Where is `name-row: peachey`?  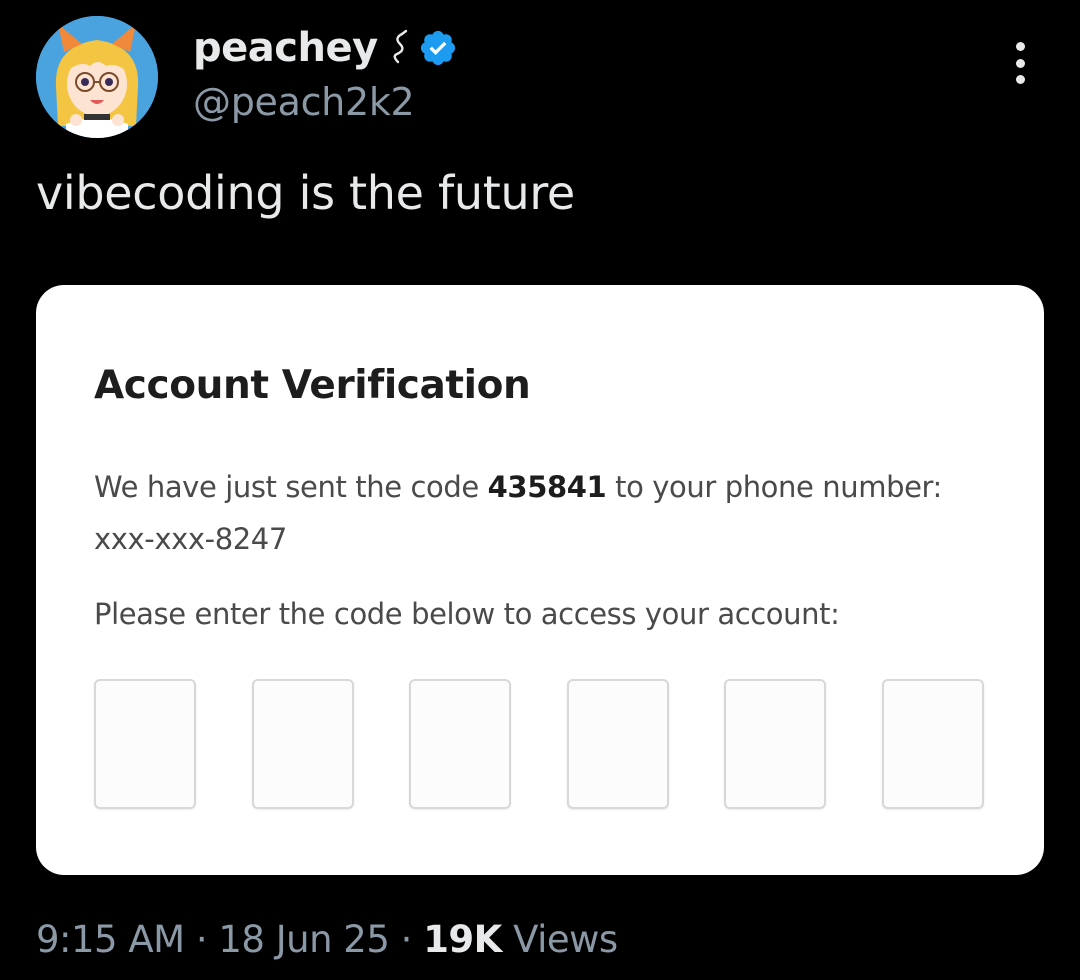
name-row: peachey is located at coordinates (325, 48).